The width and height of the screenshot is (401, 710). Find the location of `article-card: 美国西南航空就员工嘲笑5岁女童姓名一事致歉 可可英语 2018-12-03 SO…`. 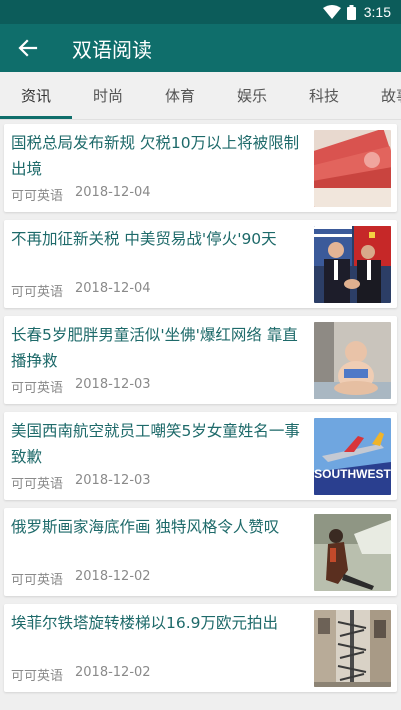

article-card: 美国西南航空就员工嘲笑5岁女童姓名一事致歉 可可英语 2018-12-03 SO… is located at coordinates (200, 456).